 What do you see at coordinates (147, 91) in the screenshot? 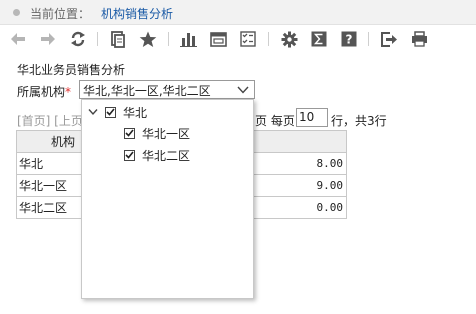
I see `org-select-value: 华北,华北一区,华北二区` at bounding box center [147, 91].